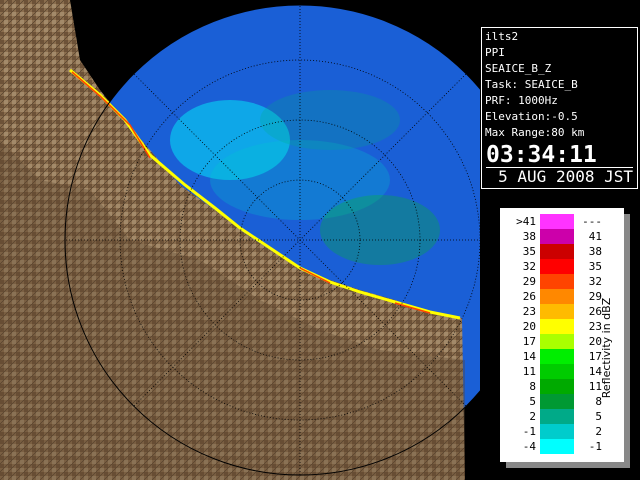 This screenshot has width=640, height=480. I want to click on legend-low-value: 29, so click(529, 281).